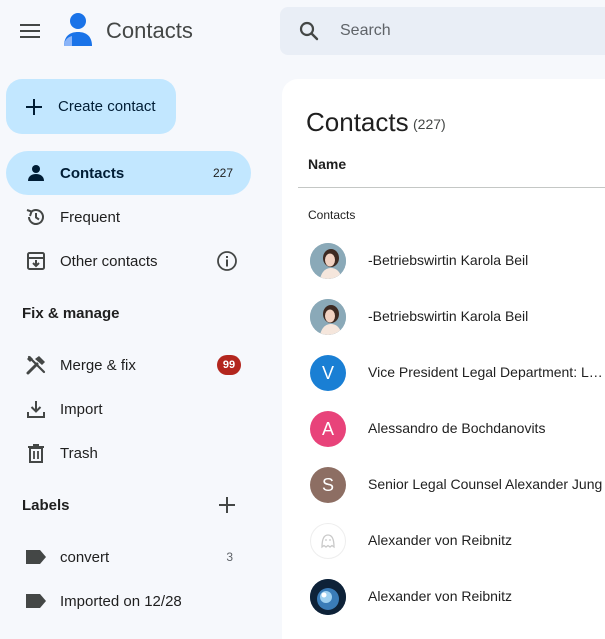 The image size is (605, 639). What do you see at coordinates (71, 313) in the screenshot?
I see `fix-manage-heading: Fix & manage` at bounding box center [71, 313].